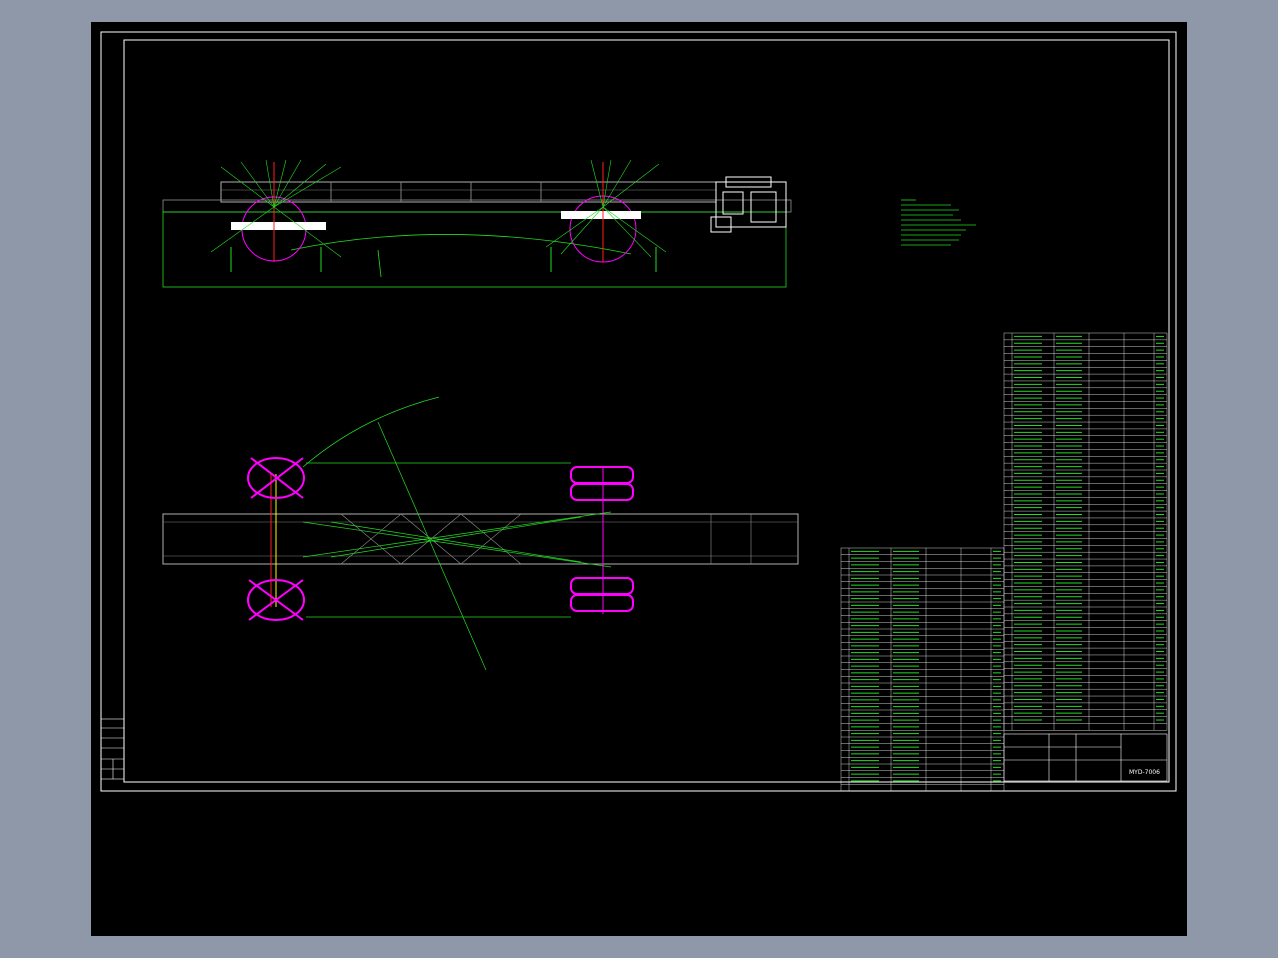 Image resolution: width=1278 pixels, height=958 pixels. I want to click on plan-view, so click(480, 533).